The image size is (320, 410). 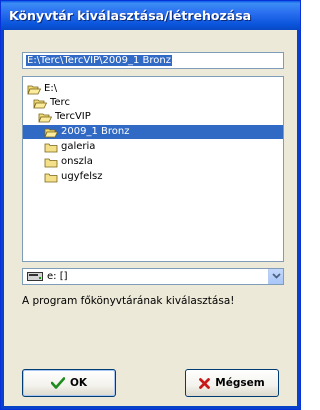 I want to click on path-input-value: E:\Terc\TercVIP\2009_1 Bronz, so click(x=99, y=60).